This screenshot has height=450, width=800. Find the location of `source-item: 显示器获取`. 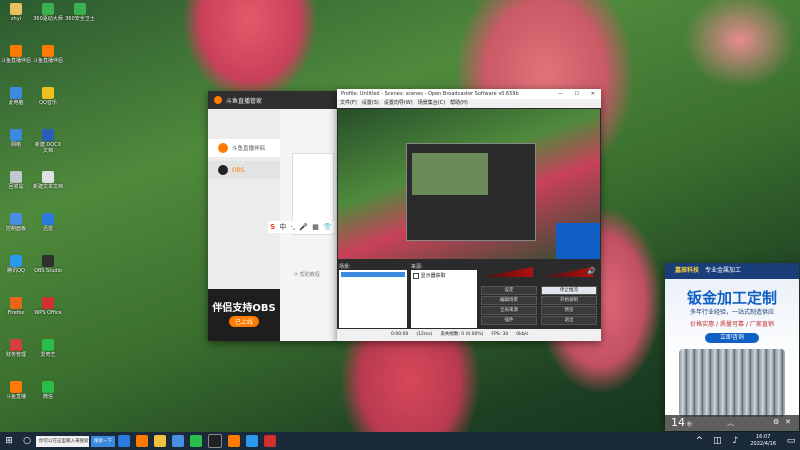

source-item: 显示器获取 is located at coordinates (444, 275).